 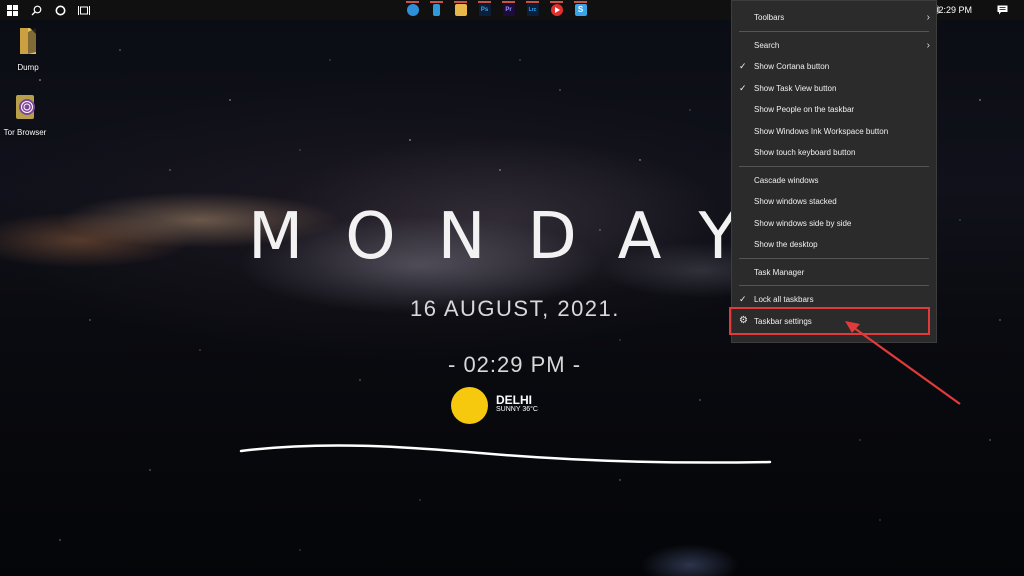 What do you see at coordinates (515, 308) in the screenshot?
I see `widget-date: 16 AUGUST, 2021.` at bounding box center [515, 308].